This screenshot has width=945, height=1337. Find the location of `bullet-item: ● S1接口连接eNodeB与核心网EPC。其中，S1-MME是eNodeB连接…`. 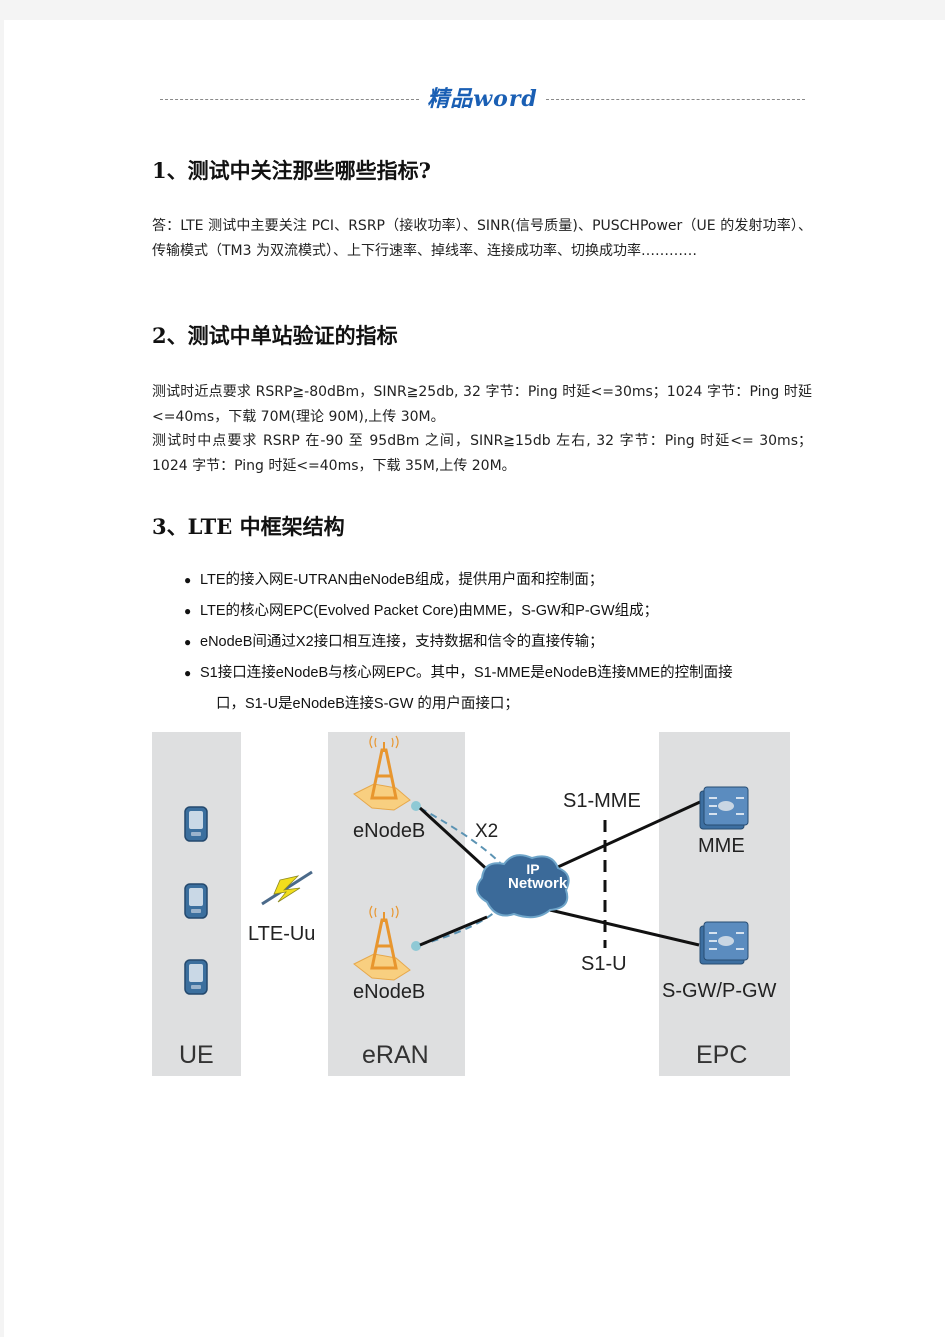

bullet-item: ● S1接口连接eNodeB与核心网EPC。其中，S1-MME是eNodeB连接… is located at coordinates (458, 688).